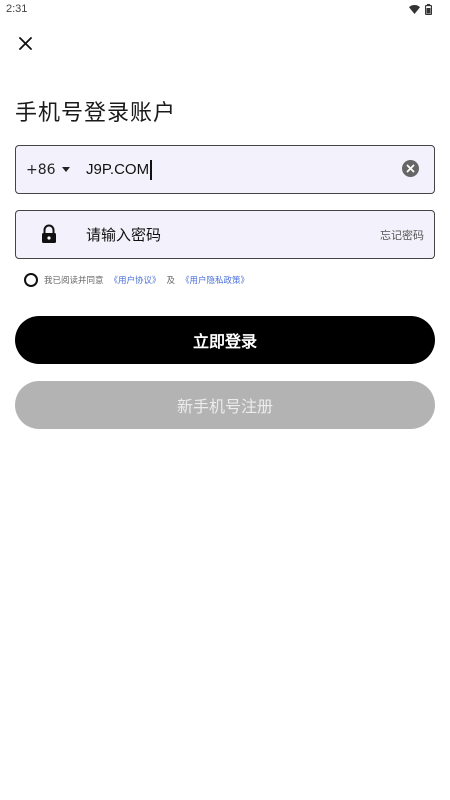 The height and width of the screenshot is (800, 450). I want to click on status-time: 2:31, so click(17, 9).